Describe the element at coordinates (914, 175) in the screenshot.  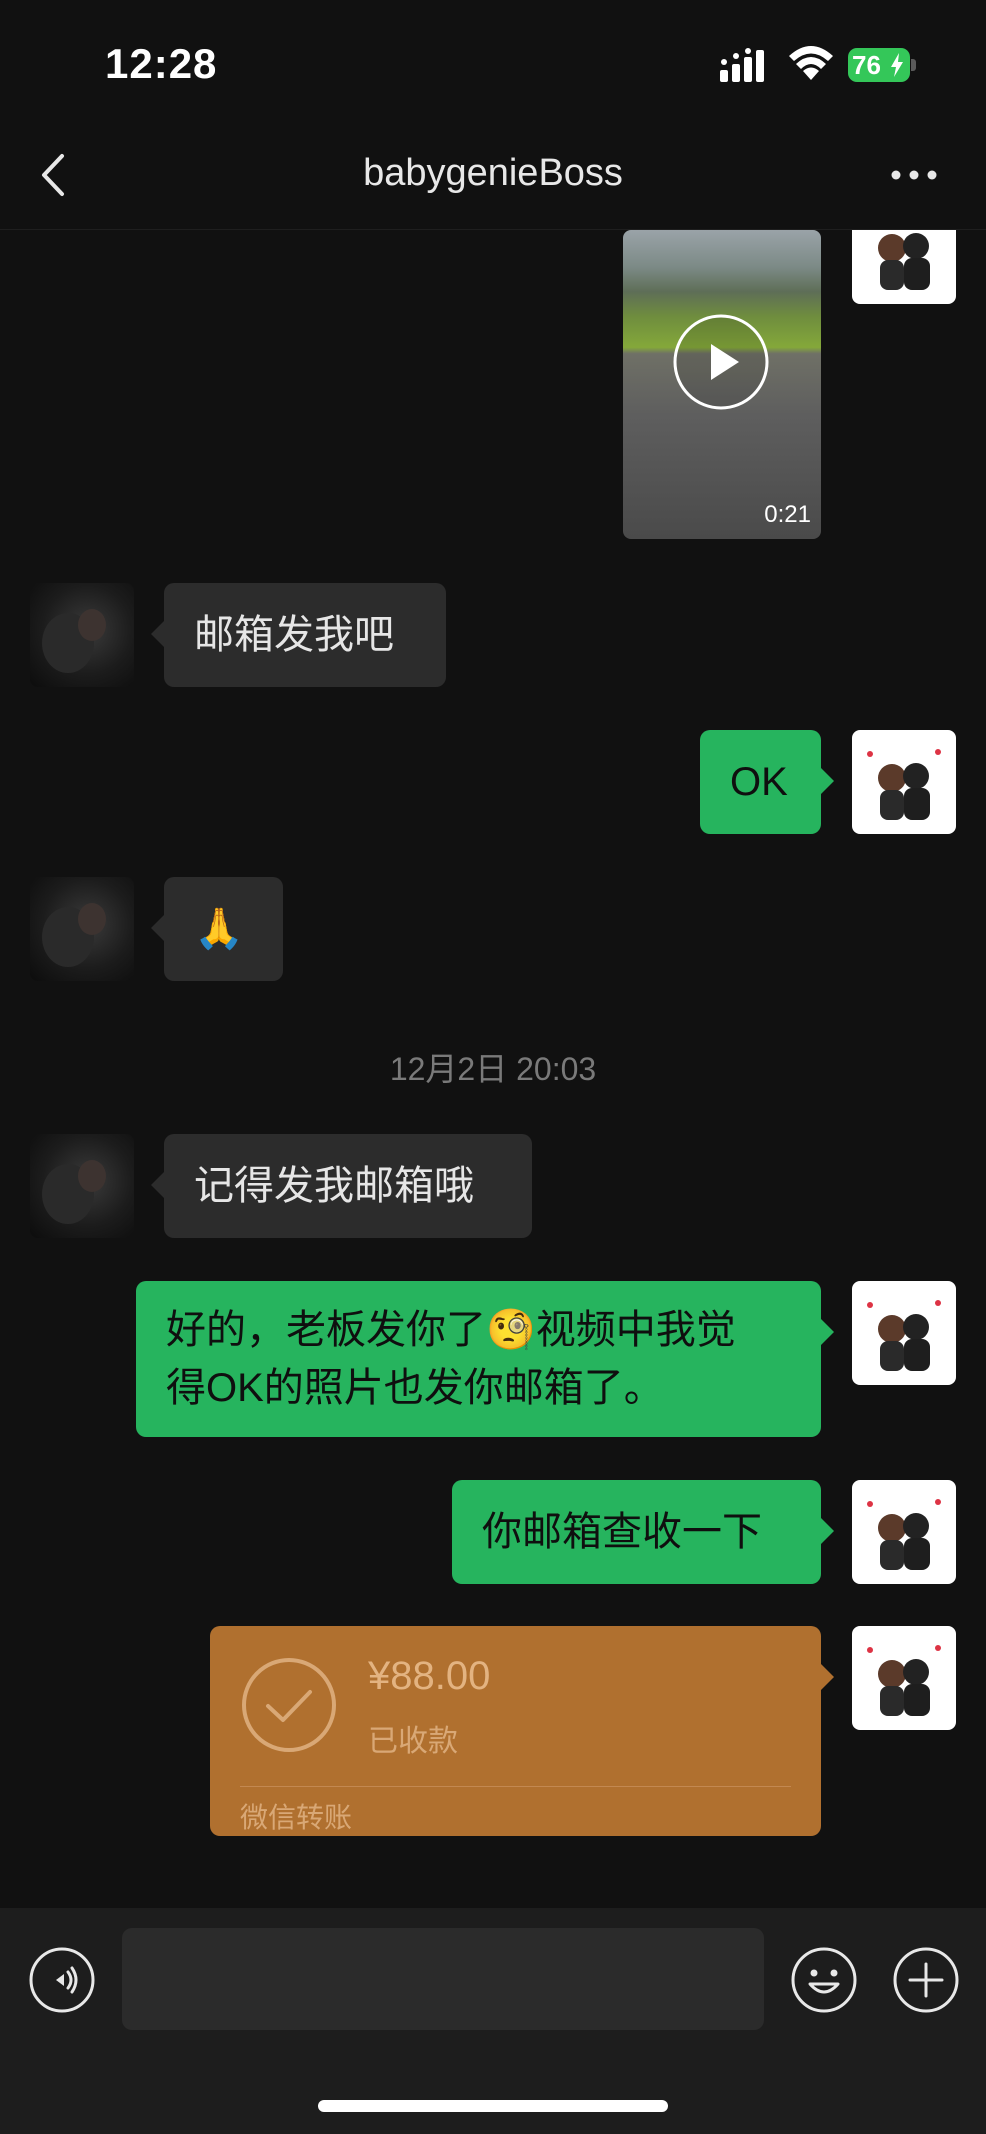
I see `more-dots-icon` at that location.